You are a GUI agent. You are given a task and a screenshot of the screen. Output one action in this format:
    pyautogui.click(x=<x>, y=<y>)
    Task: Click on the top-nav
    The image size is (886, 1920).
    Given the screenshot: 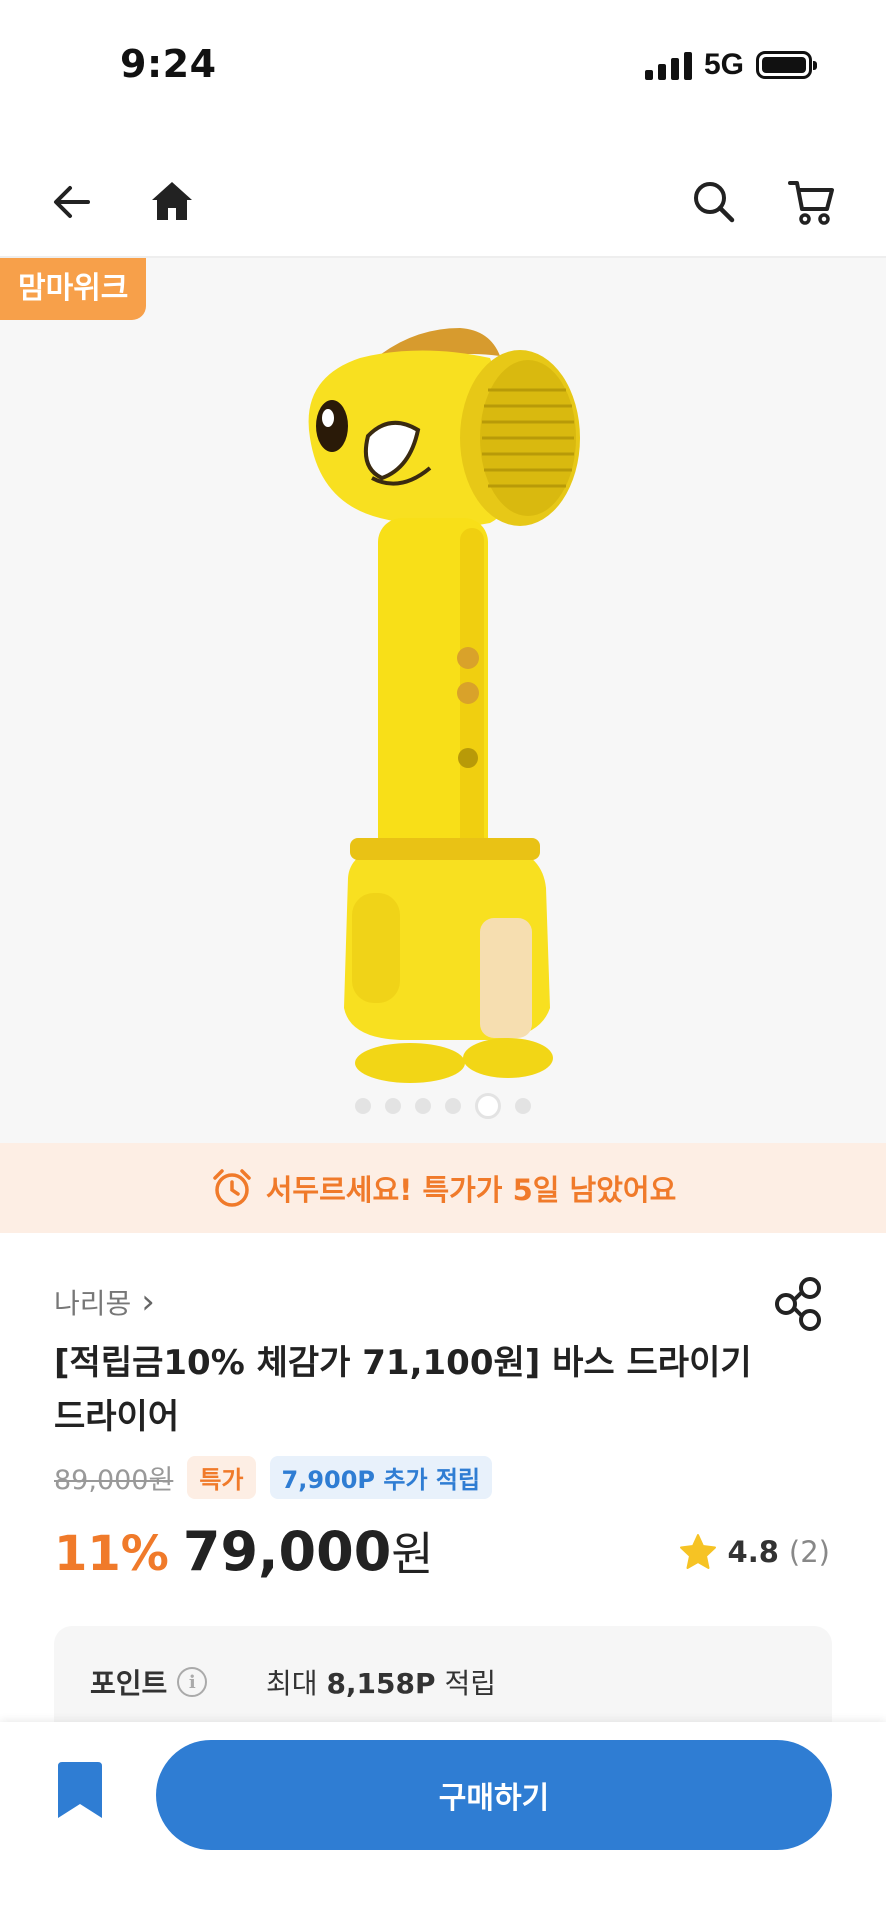 What is the action you would take?
    pyautogui.click(x=443, y=203)
    